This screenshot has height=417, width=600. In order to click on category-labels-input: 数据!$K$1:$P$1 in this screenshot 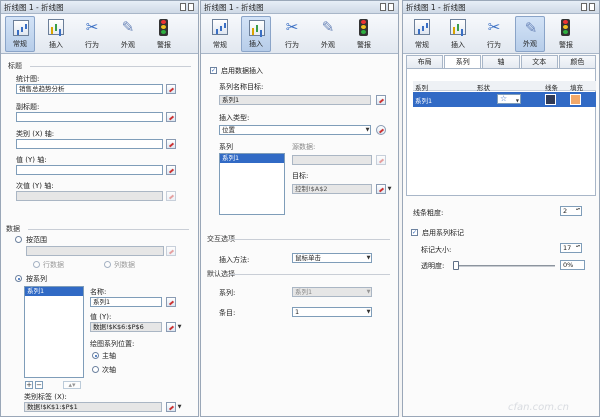, I will do `click(93, 407)`.